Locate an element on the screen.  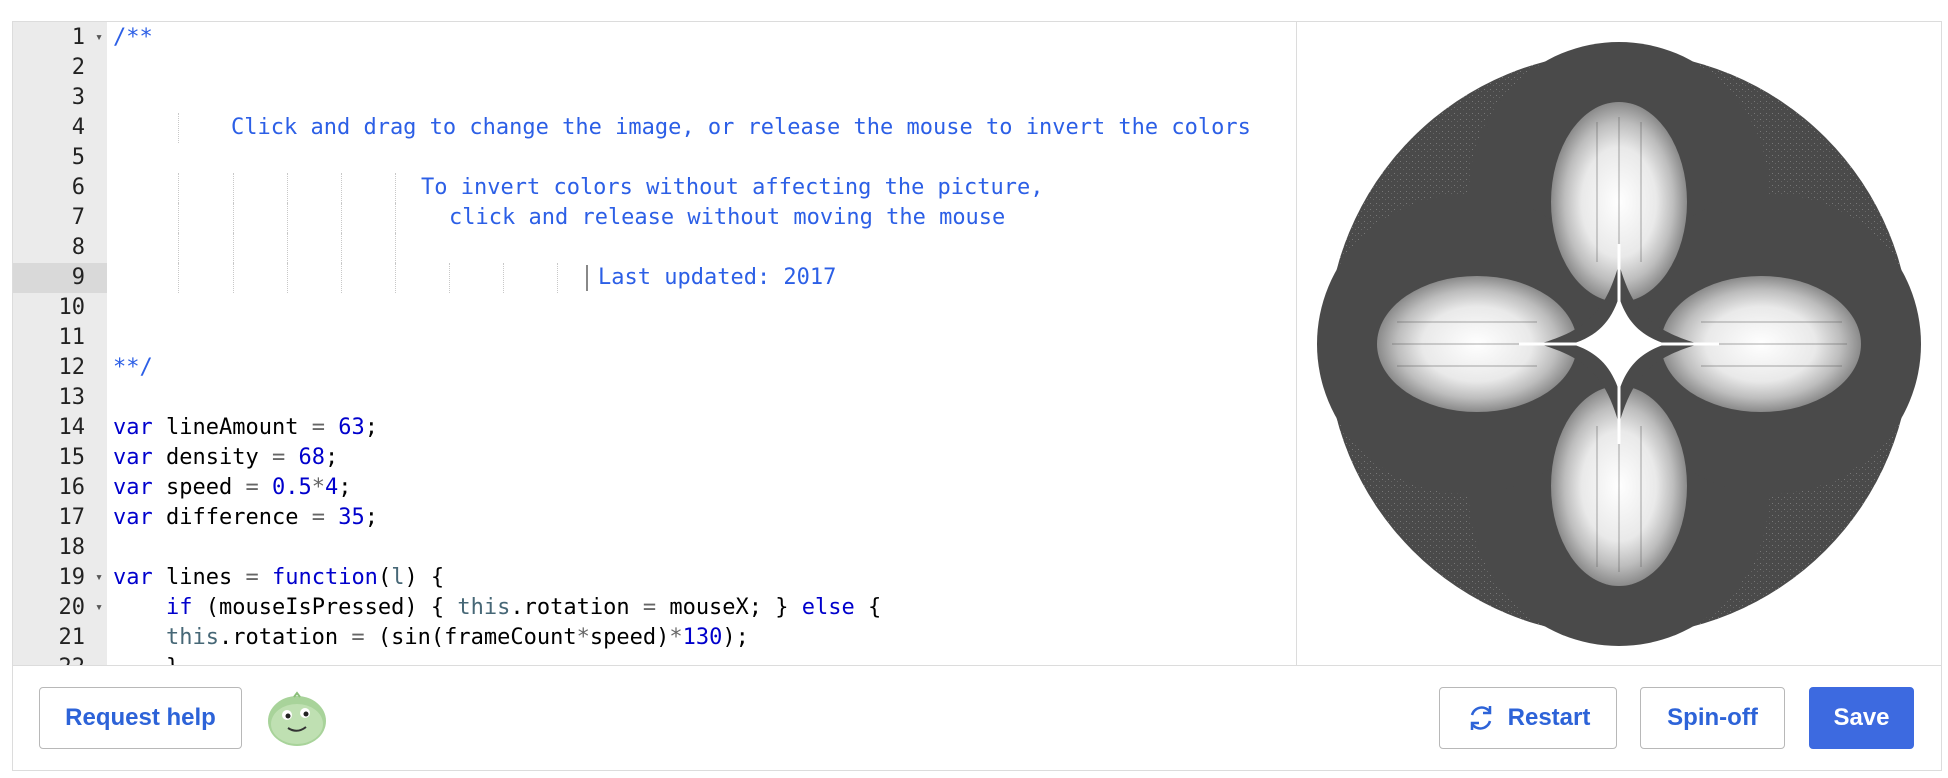
line-number: 8 is located at coordinates (78, 247).